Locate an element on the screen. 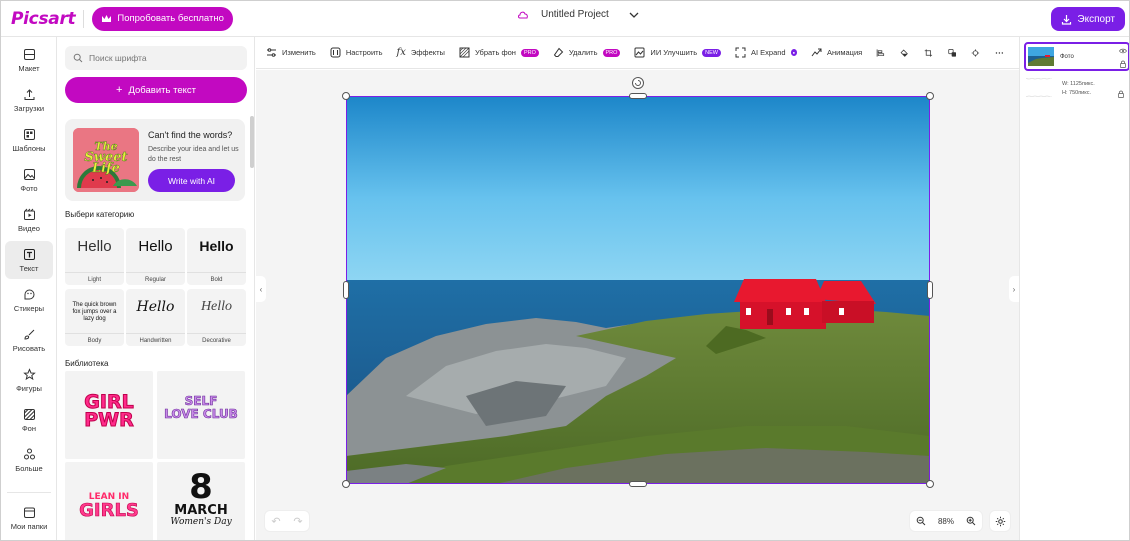  tool-edit: Изменить is located at coordinates (291, 52).